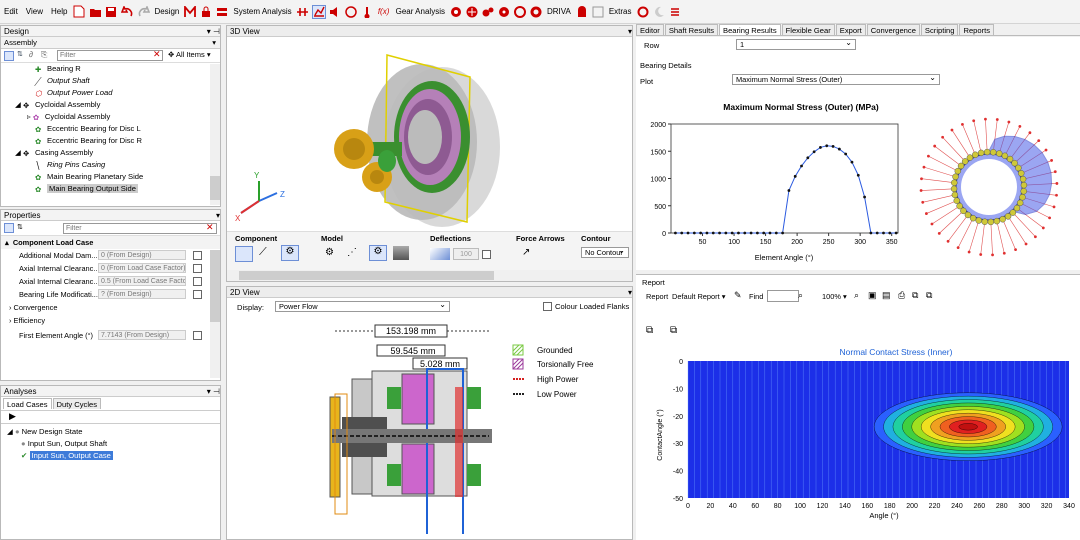 The image size is (1080, 540). What do you see at coordinates (429, 275) in the screenshot?
I see `view3d-hscrollbar` at bounding box center [429, 275].